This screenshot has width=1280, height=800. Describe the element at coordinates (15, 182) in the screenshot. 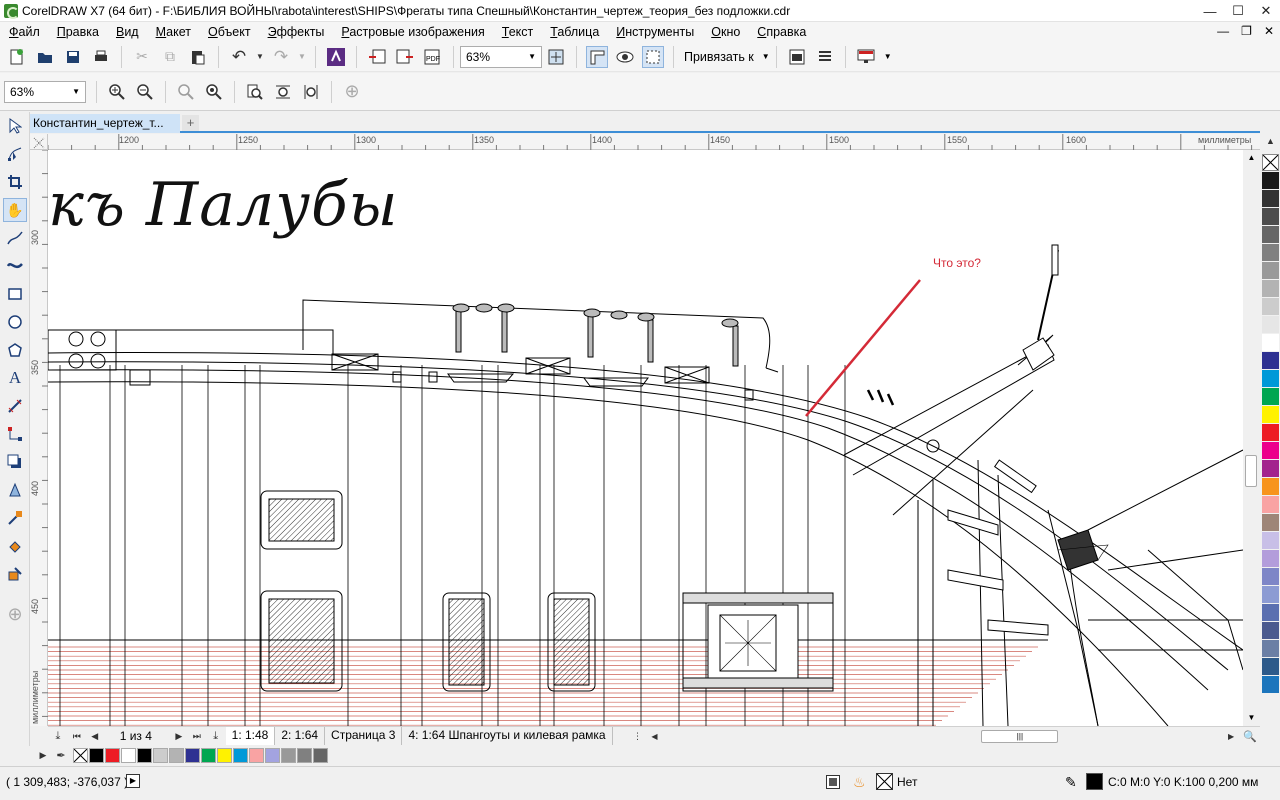

I see `crop-tool-icon` at that location.